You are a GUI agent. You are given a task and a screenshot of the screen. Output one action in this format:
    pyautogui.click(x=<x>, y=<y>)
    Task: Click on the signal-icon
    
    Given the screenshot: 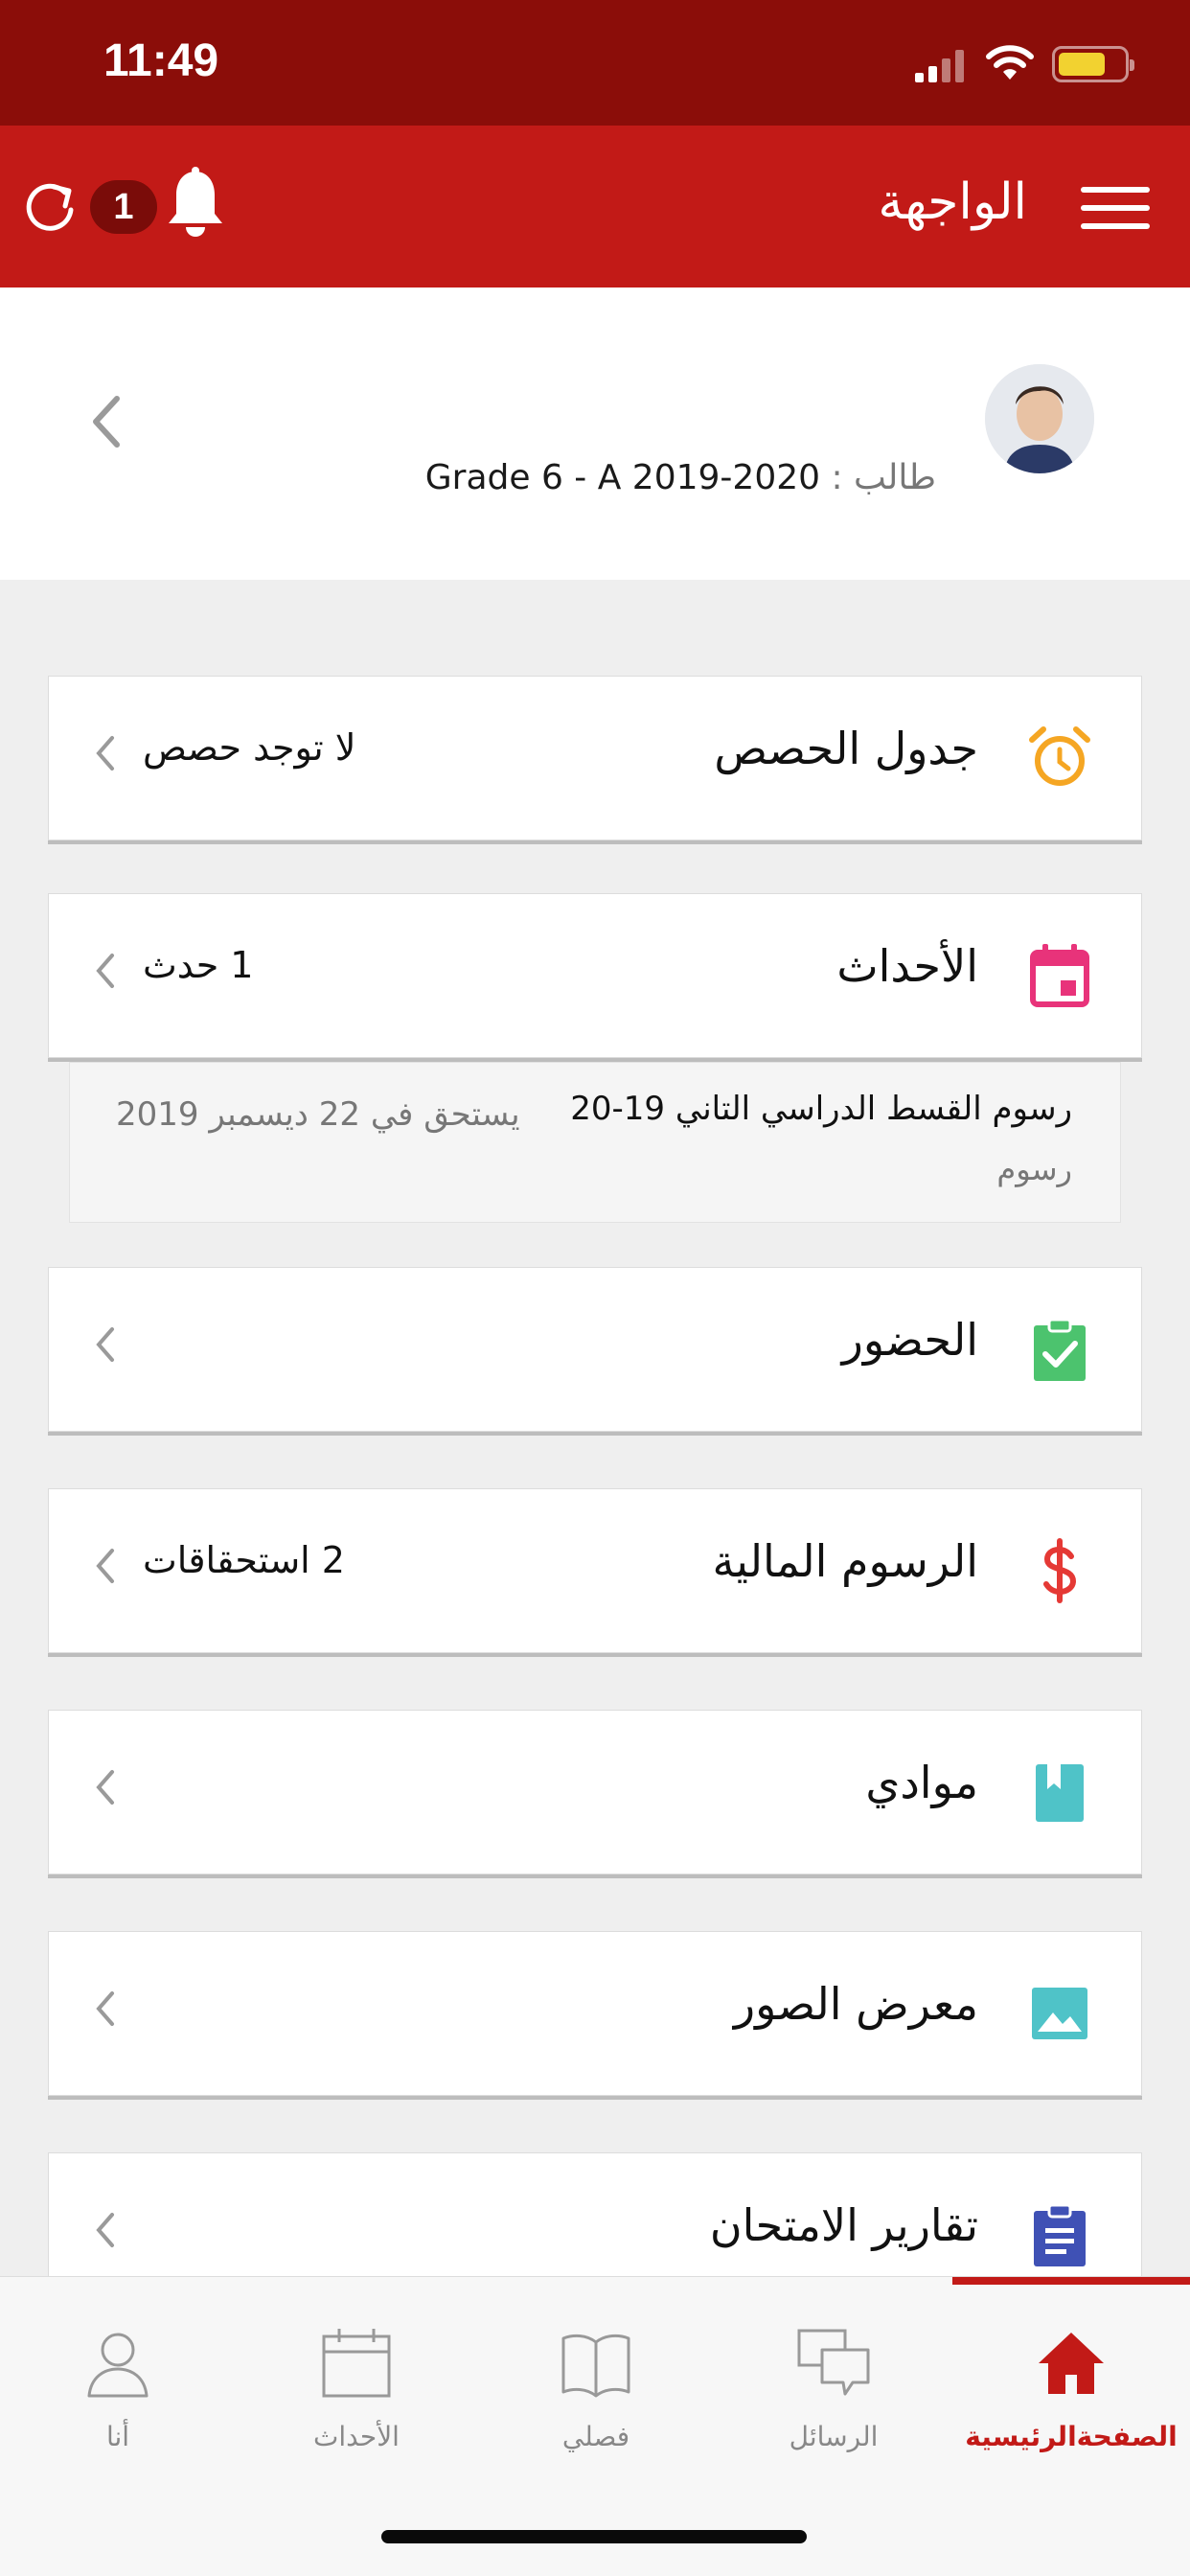 What is the action you would take?
    pyautogui.click(x=940, y=66)
    